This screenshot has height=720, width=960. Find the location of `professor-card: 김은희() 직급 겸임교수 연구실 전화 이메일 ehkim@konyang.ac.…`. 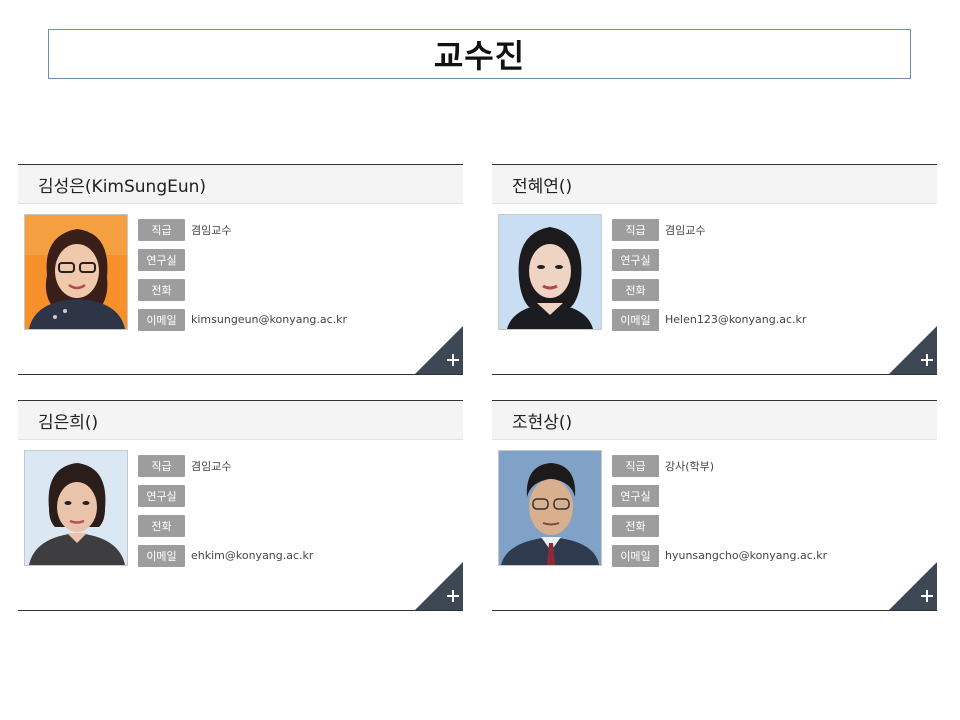

professor-card: 김은희() 직급 겸임교수 연구실 전화 이메일 ehkim@konyang.ac.… is located at coordinates (240, 505).